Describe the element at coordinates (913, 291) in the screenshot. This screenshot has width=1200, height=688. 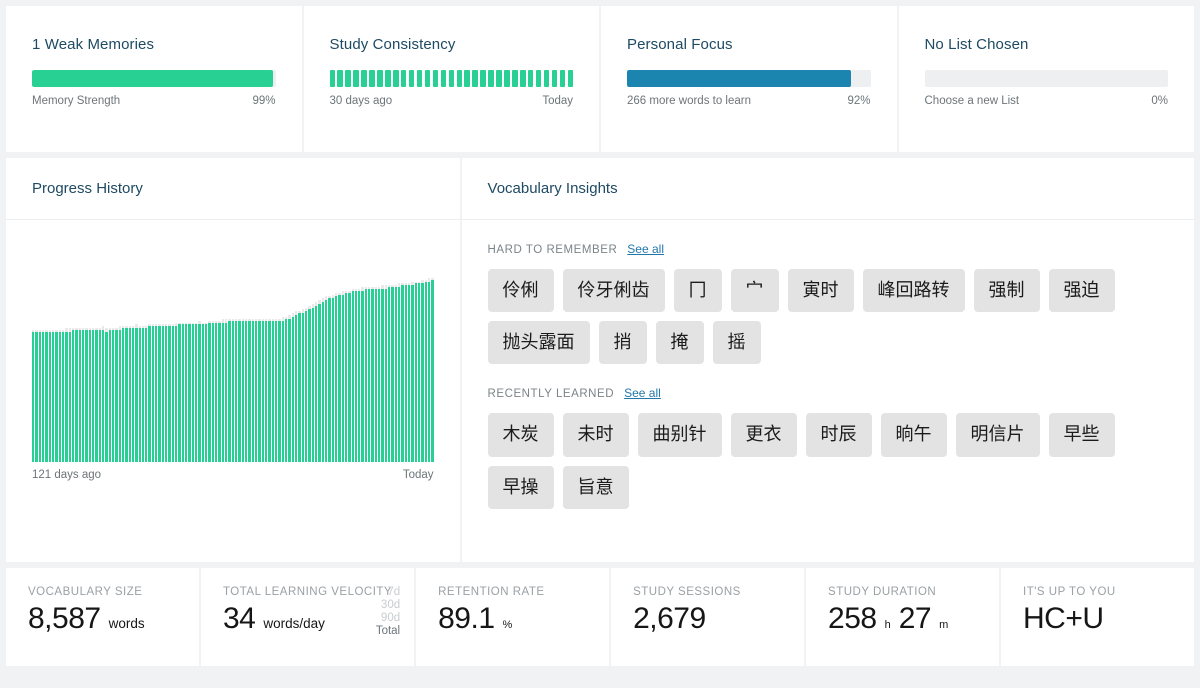
I see `word-chip: 峰回路转` at that location.